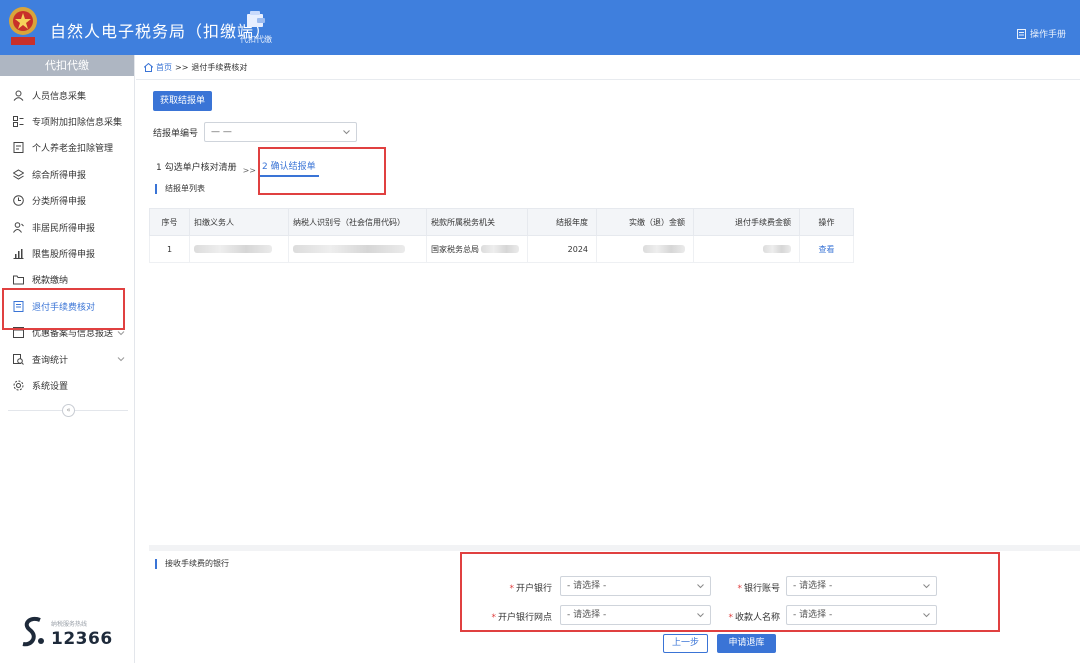 The width and height of the screenshot is (1080, 663). I want to click on document-icon, so click(18, 148).